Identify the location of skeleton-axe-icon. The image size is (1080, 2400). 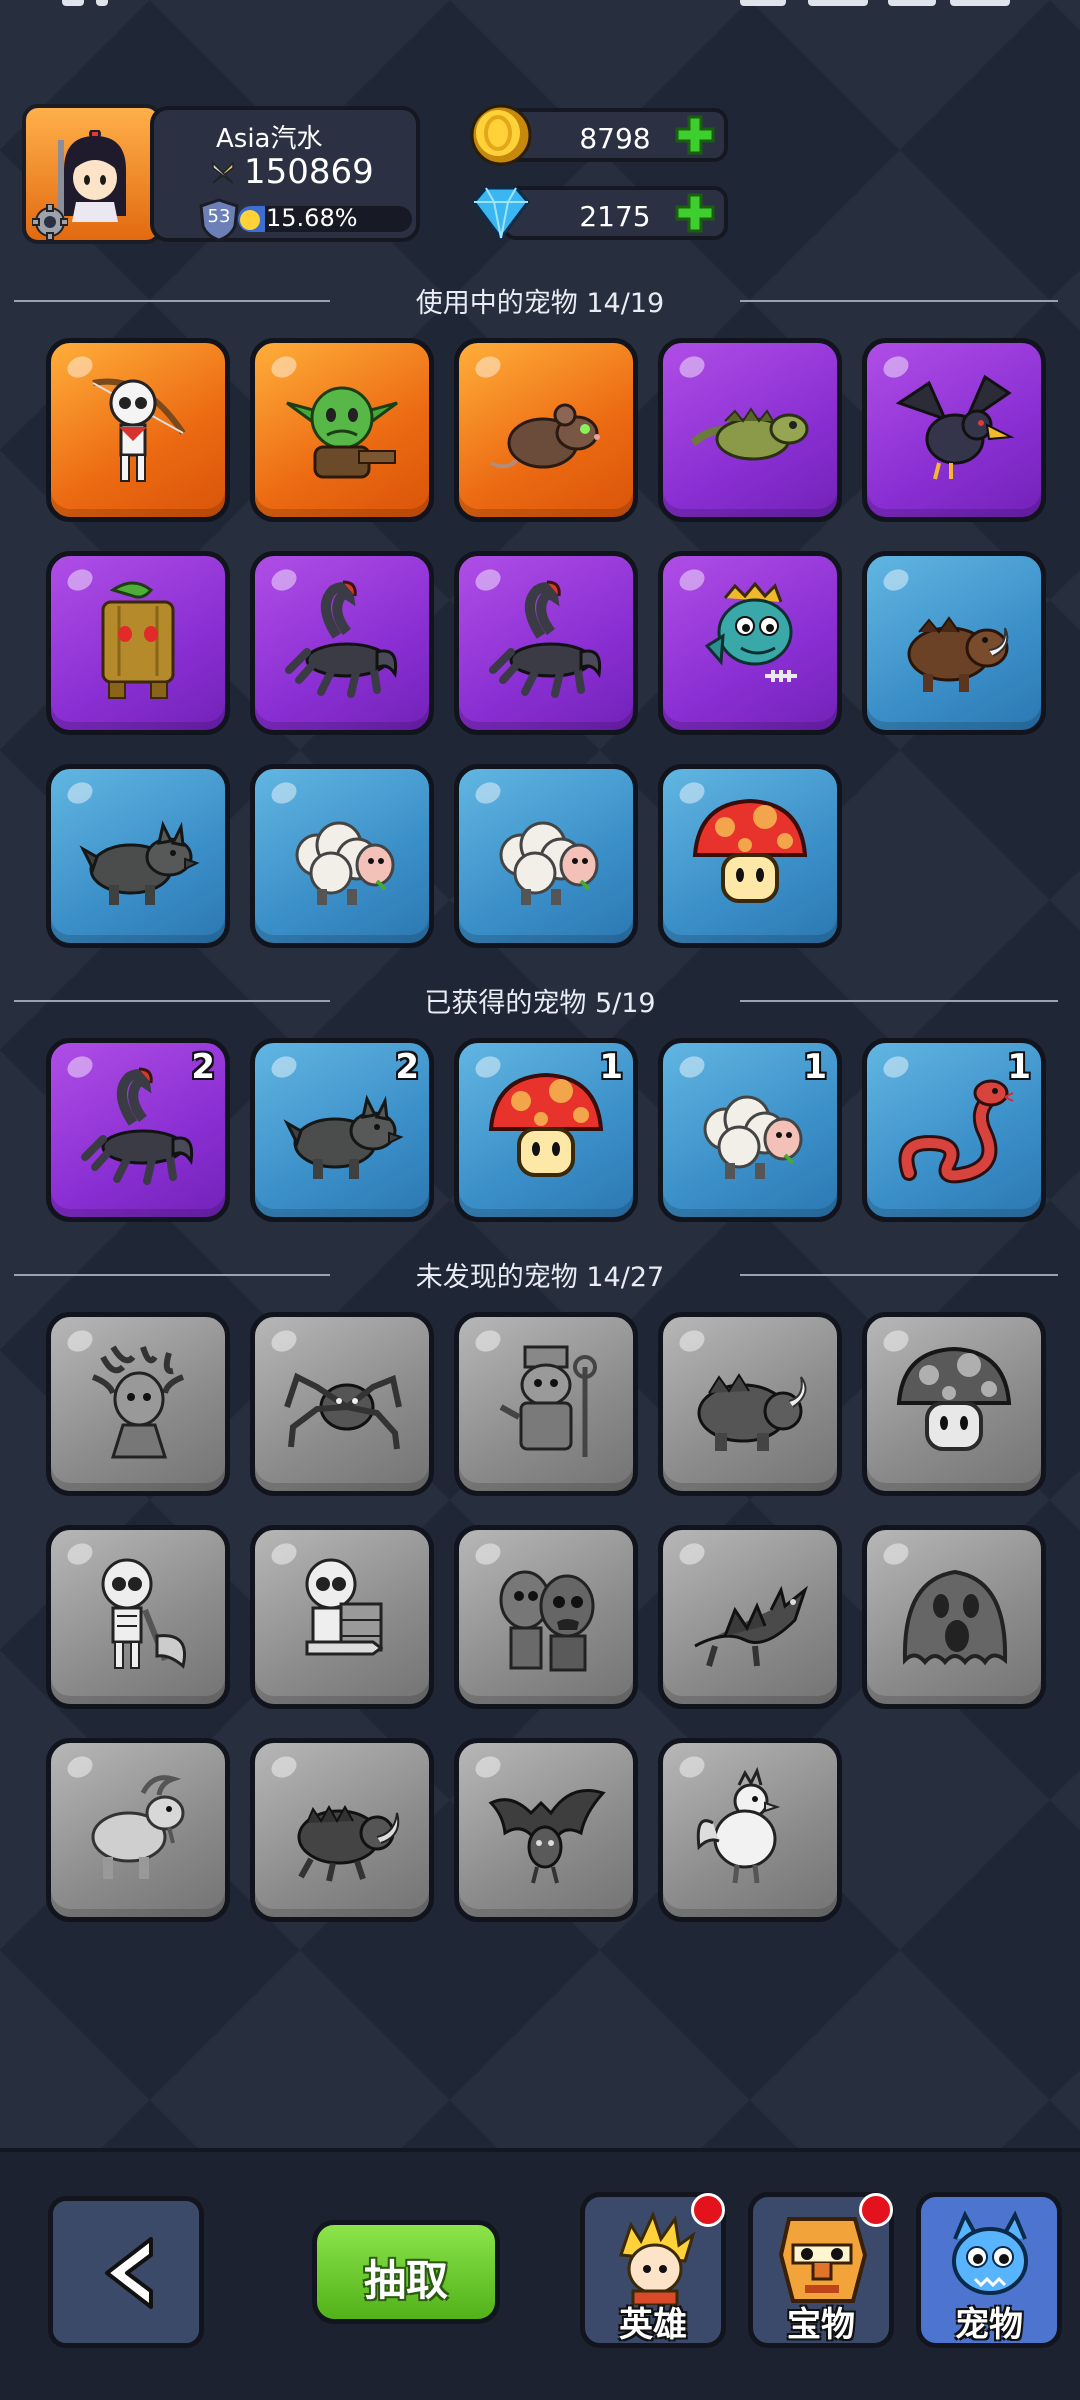
(143, 1613).